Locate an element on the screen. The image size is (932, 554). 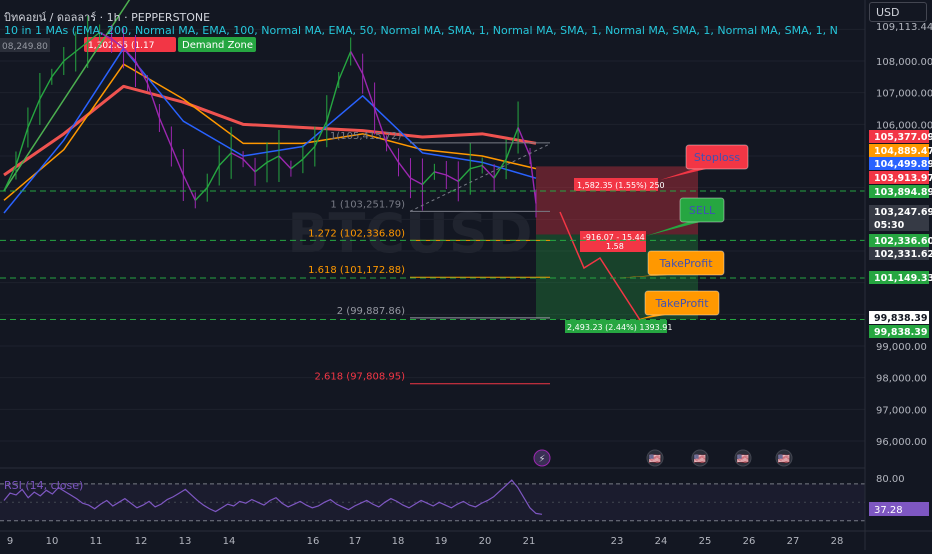
time-axis-tick: 28 is located at coordinates (837, 541).